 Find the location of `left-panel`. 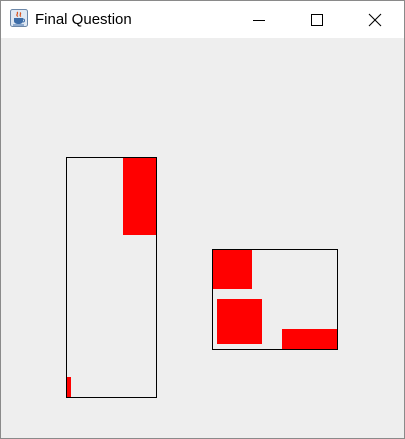

left-panel is located at coordinates (111, 277).